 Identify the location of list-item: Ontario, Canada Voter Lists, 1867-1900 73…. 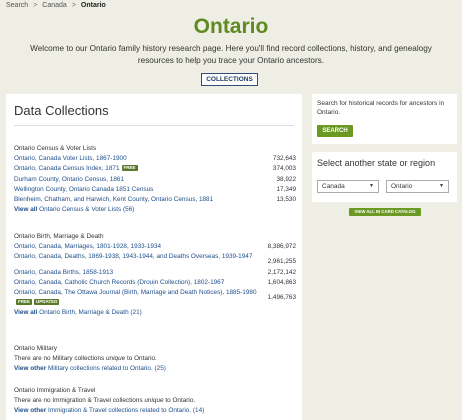
(155, 159).